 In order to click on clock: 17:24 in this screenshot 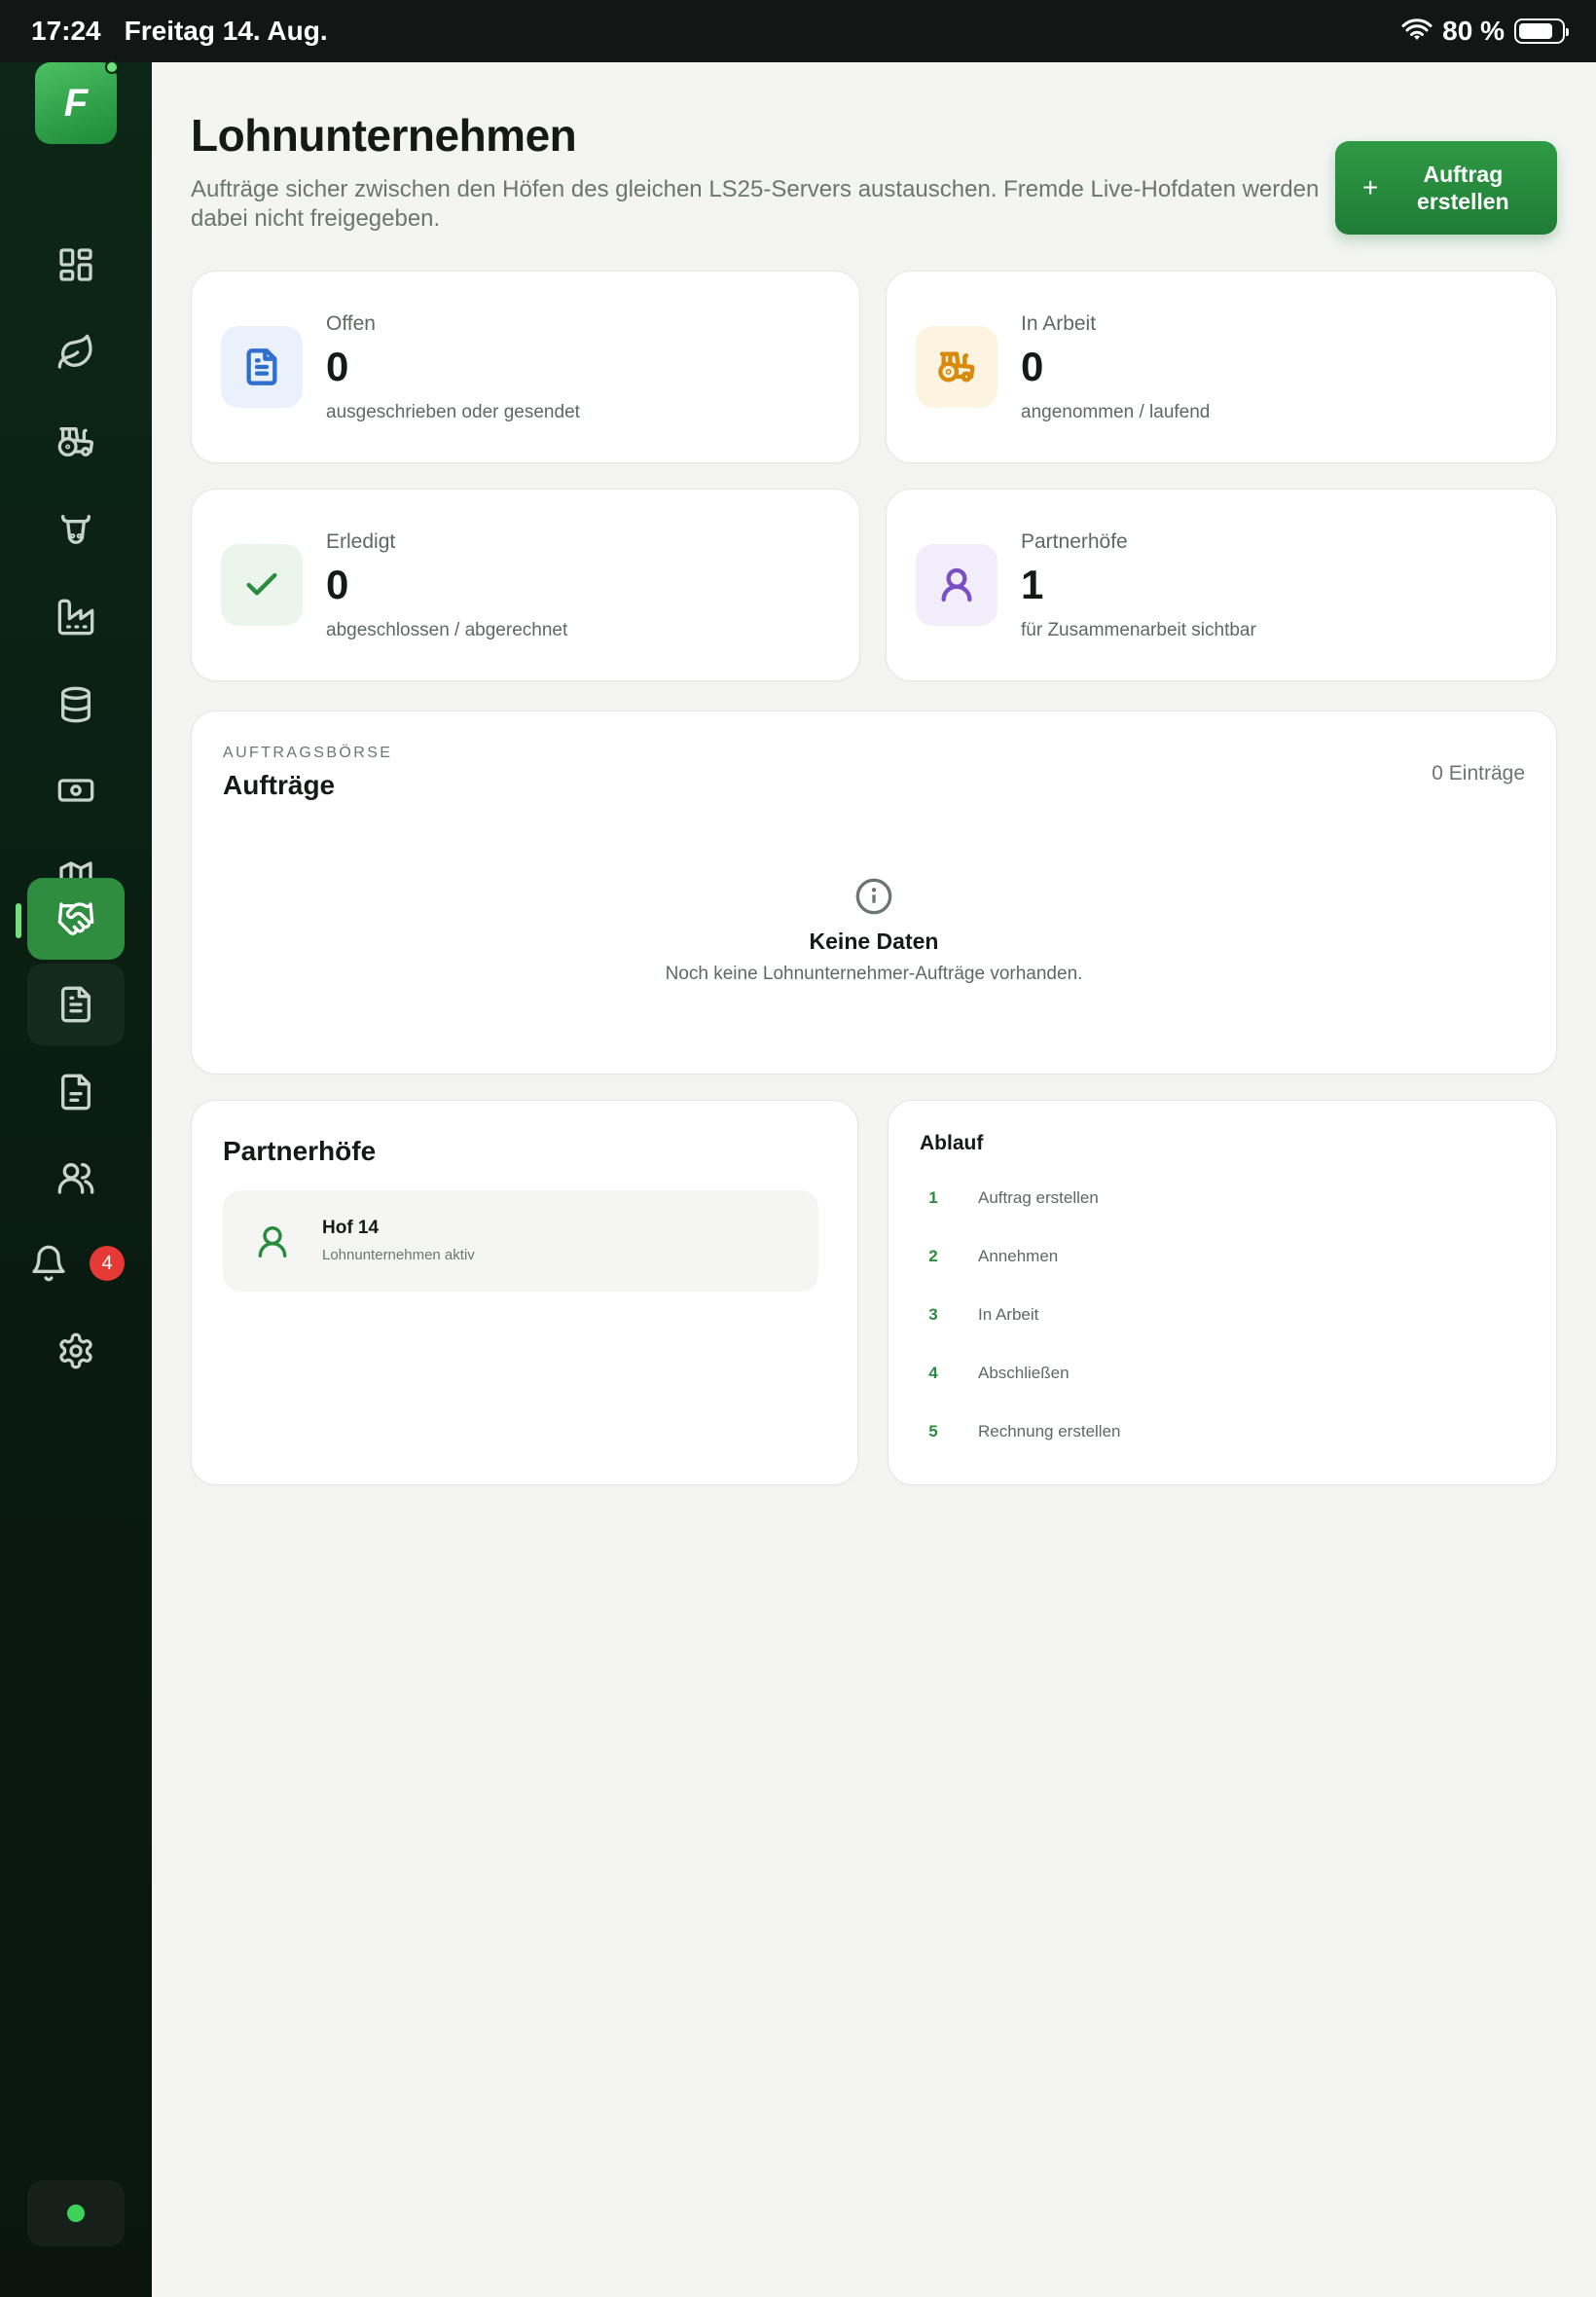, I will do `click(66, 31)`.